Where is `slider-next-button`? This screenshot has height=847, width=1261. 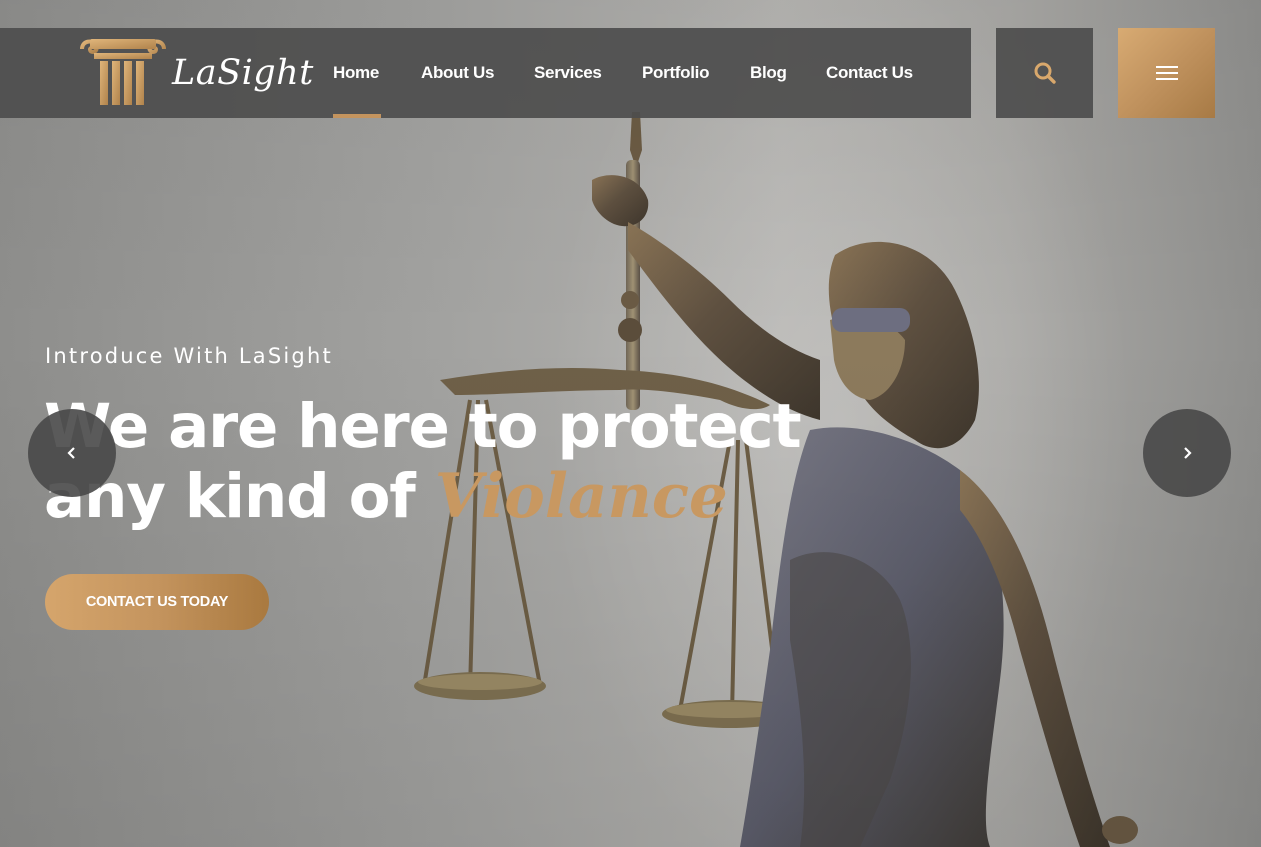
slider-next-button is located at coordinates (1187, 453).